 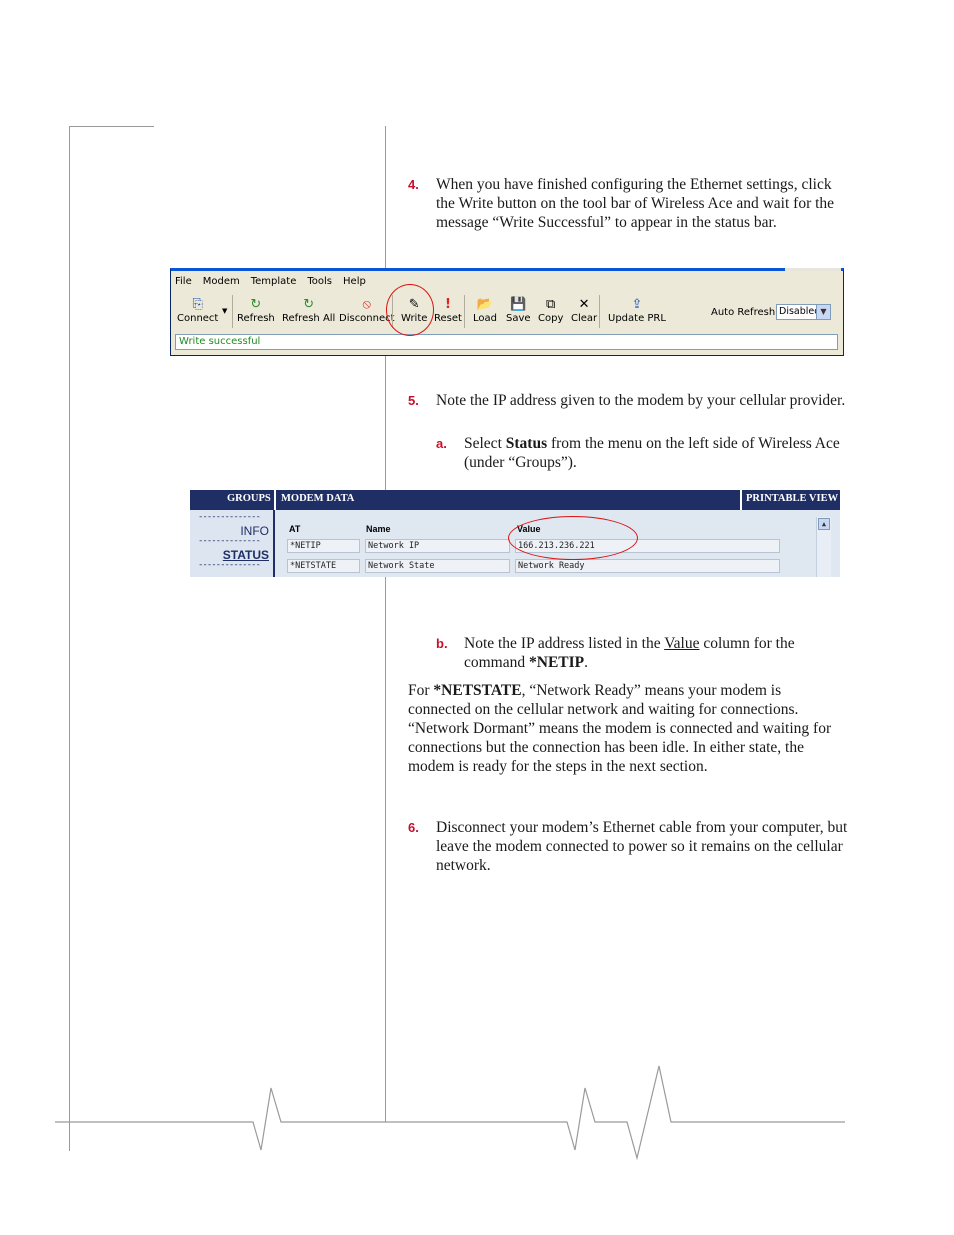 I want to click on refresh-label: Refresh, so click(x=256, y=318).